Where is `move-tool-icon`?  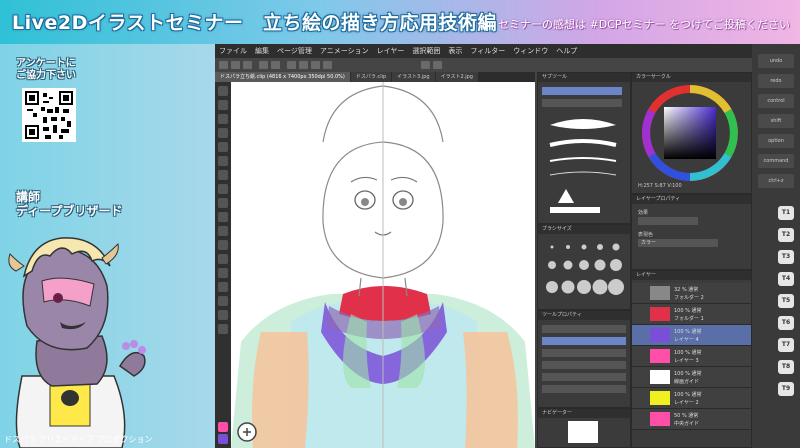
move-tool-icon is located at coordinates (223, 105).